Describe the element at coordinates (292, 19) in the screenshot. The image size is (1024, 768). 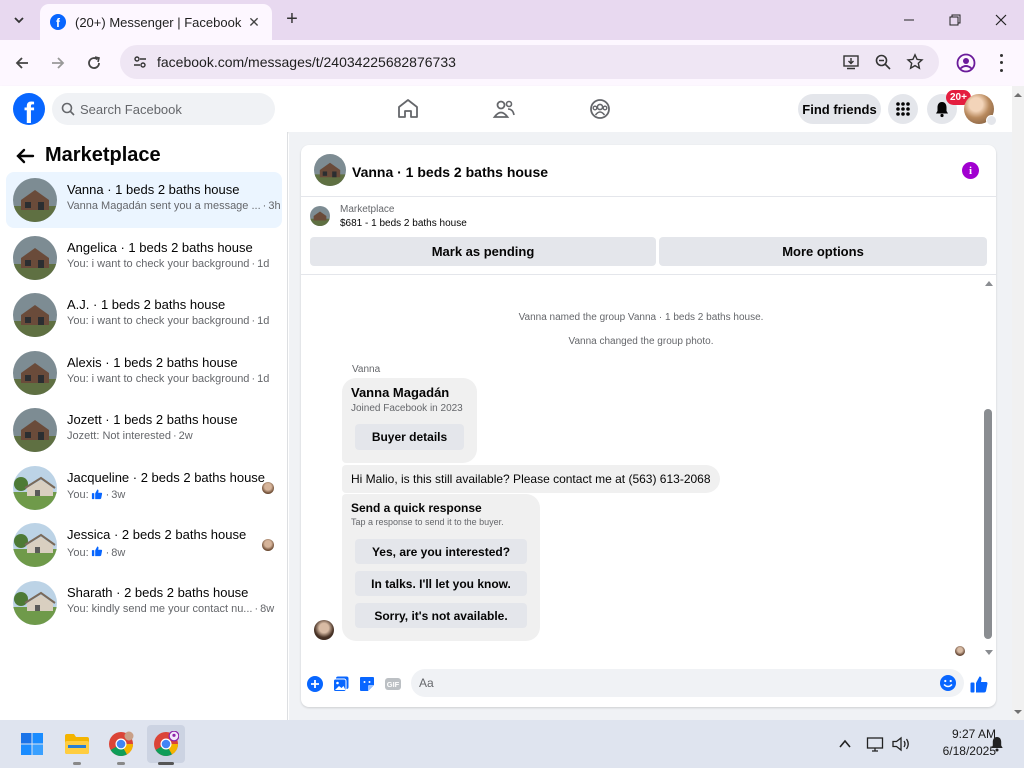
I see `new-tab-button: +` at that location.